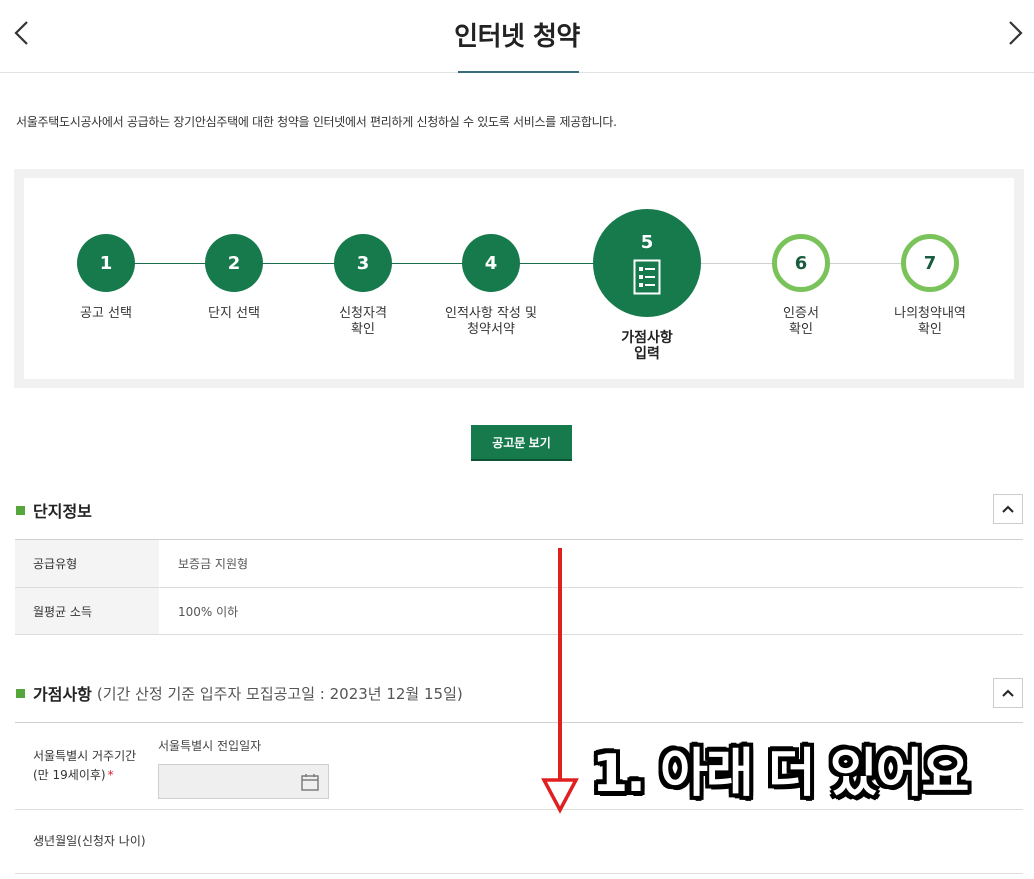 The image size is (1034, 879). Describe the element at coordinates (363, 263) in the screenshot. I see `step-3-circle: 3` at that location.